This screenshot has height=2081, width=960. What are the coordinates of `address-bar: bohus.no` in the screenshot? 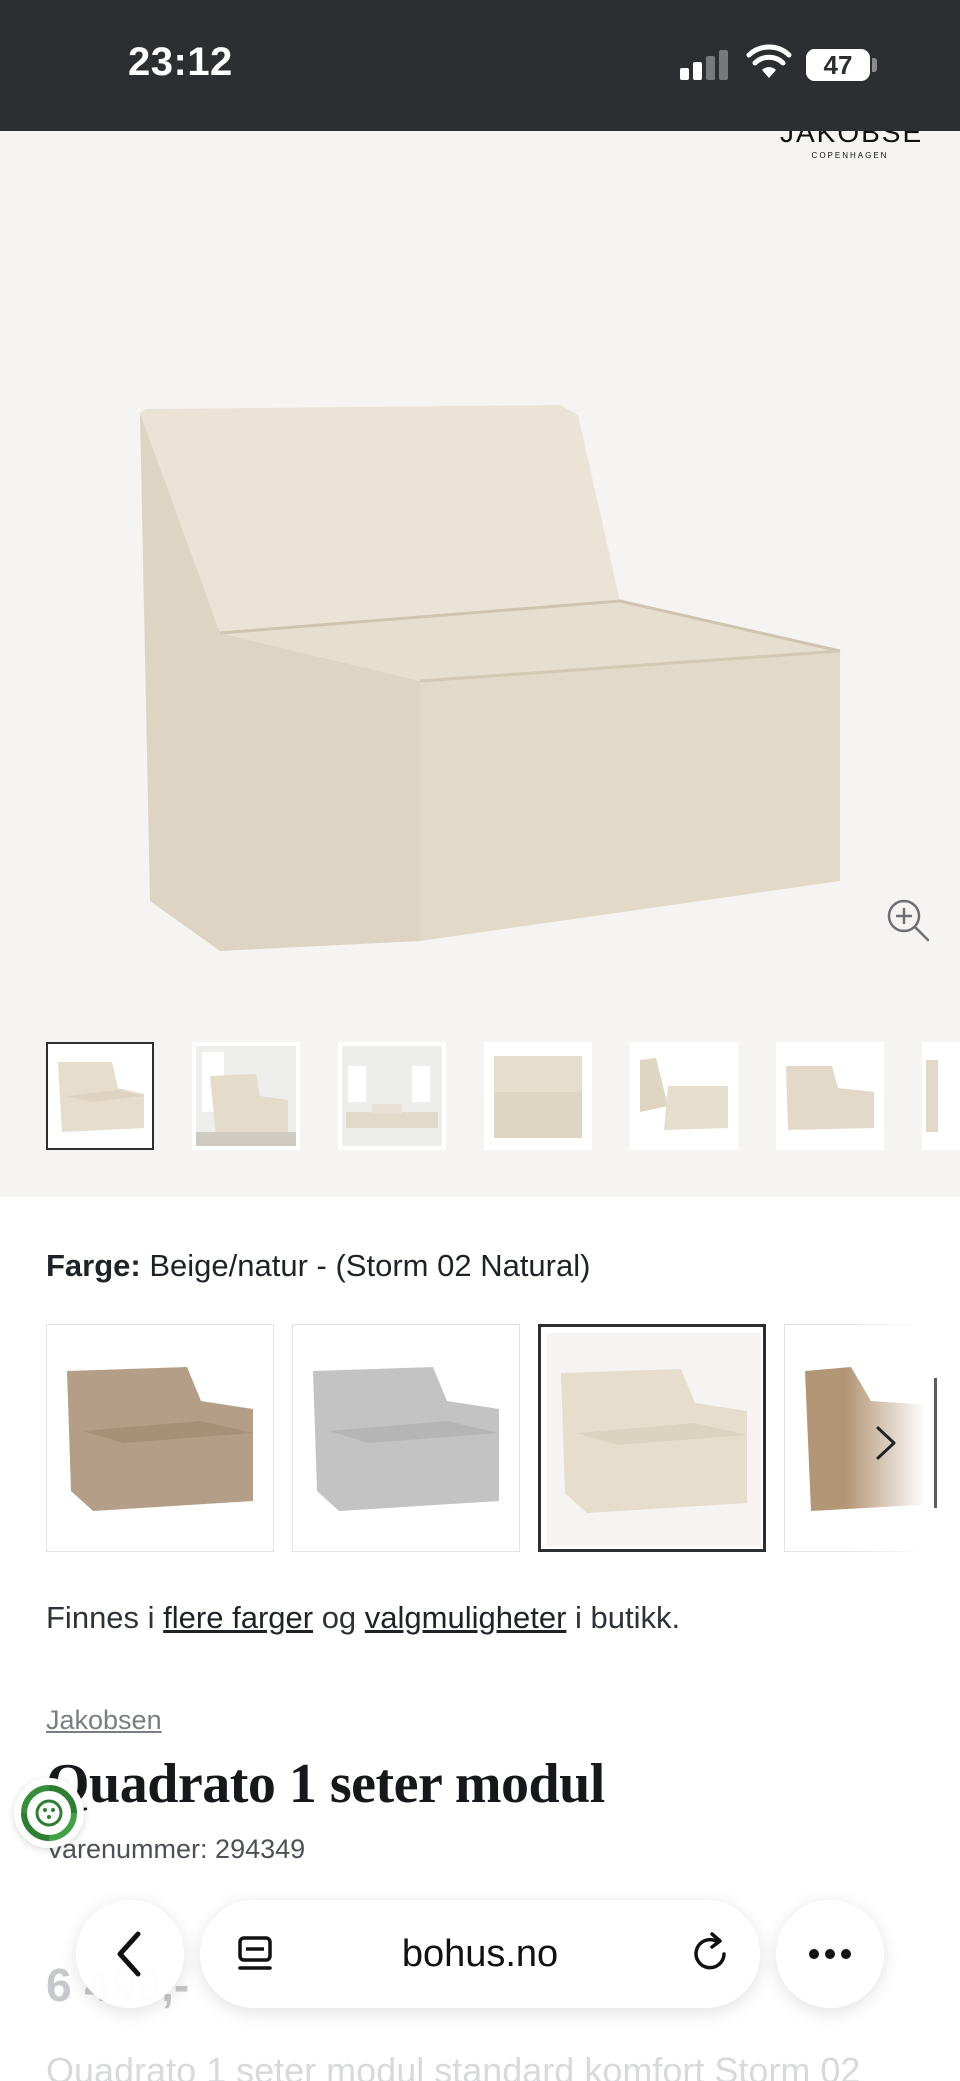 It's located at (480, 1954).